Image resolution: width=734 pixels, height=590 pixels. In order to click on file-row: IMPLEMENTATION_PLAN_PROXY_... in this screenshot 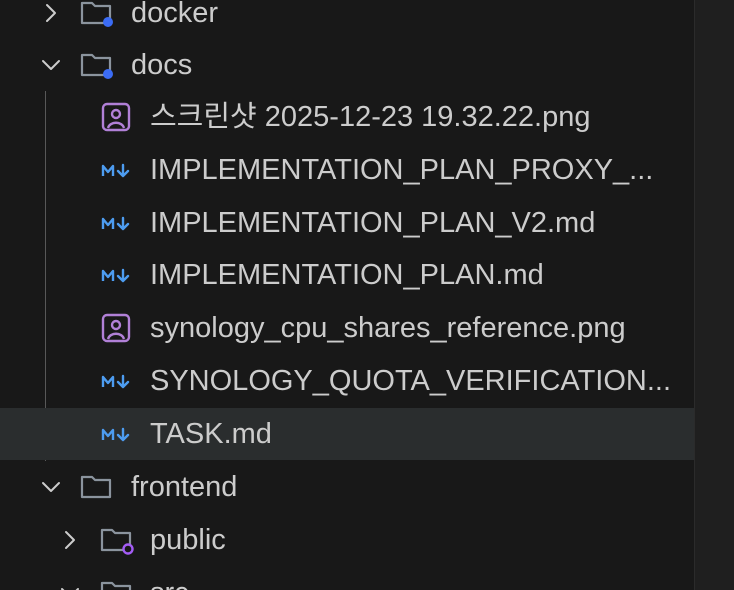, I will do `click(347, 170)`.